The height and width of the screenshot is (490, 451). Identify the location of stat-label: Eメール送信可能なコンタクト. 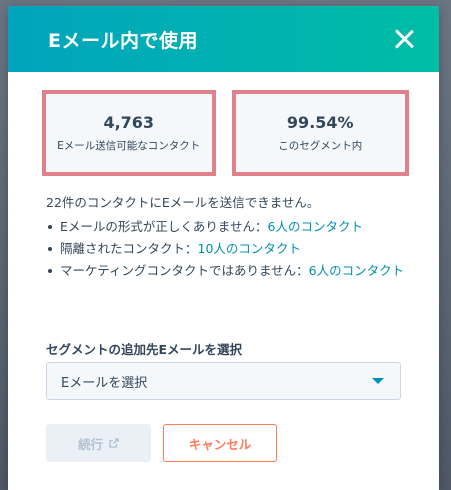
(129, 145).